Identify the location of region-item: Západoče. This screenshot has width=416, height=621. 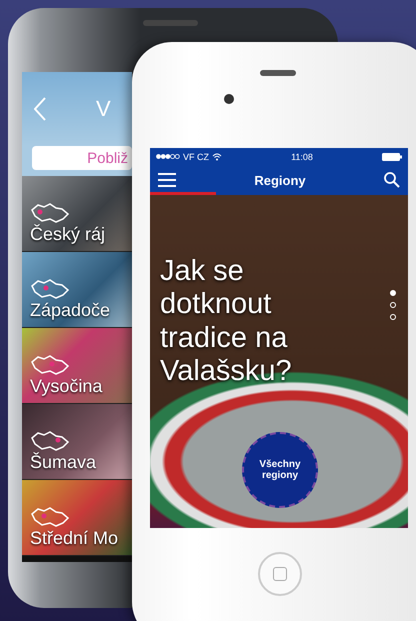
(77, 290).